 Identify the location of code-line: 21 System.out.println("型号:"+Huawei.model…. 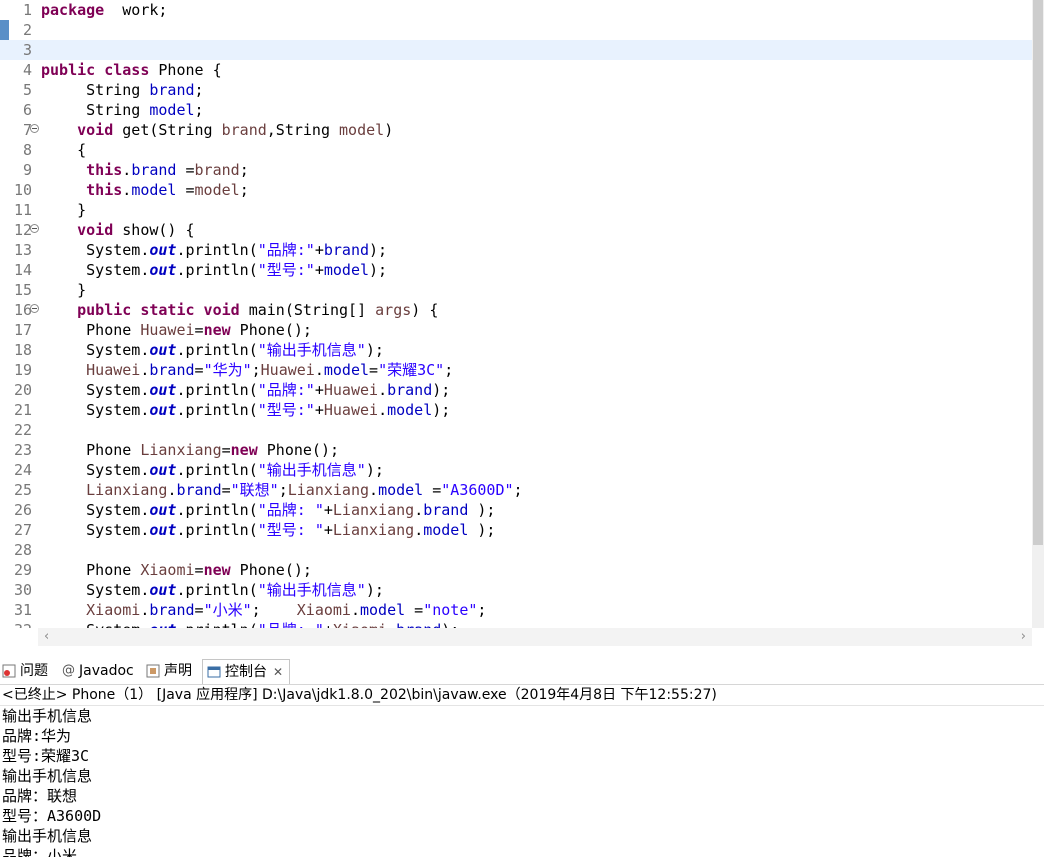
(516, 410).